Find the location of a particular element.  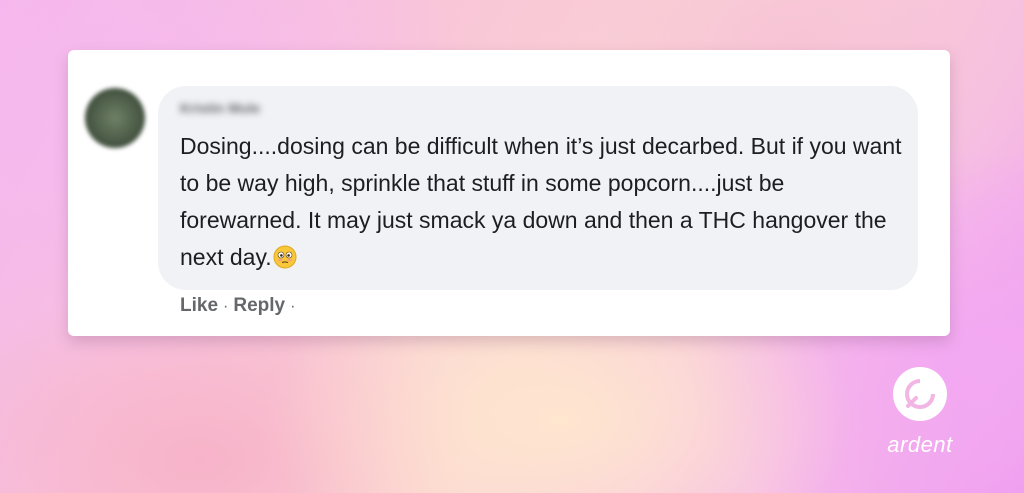

brand-watermark: ardent is located at coordinates (920, 416).